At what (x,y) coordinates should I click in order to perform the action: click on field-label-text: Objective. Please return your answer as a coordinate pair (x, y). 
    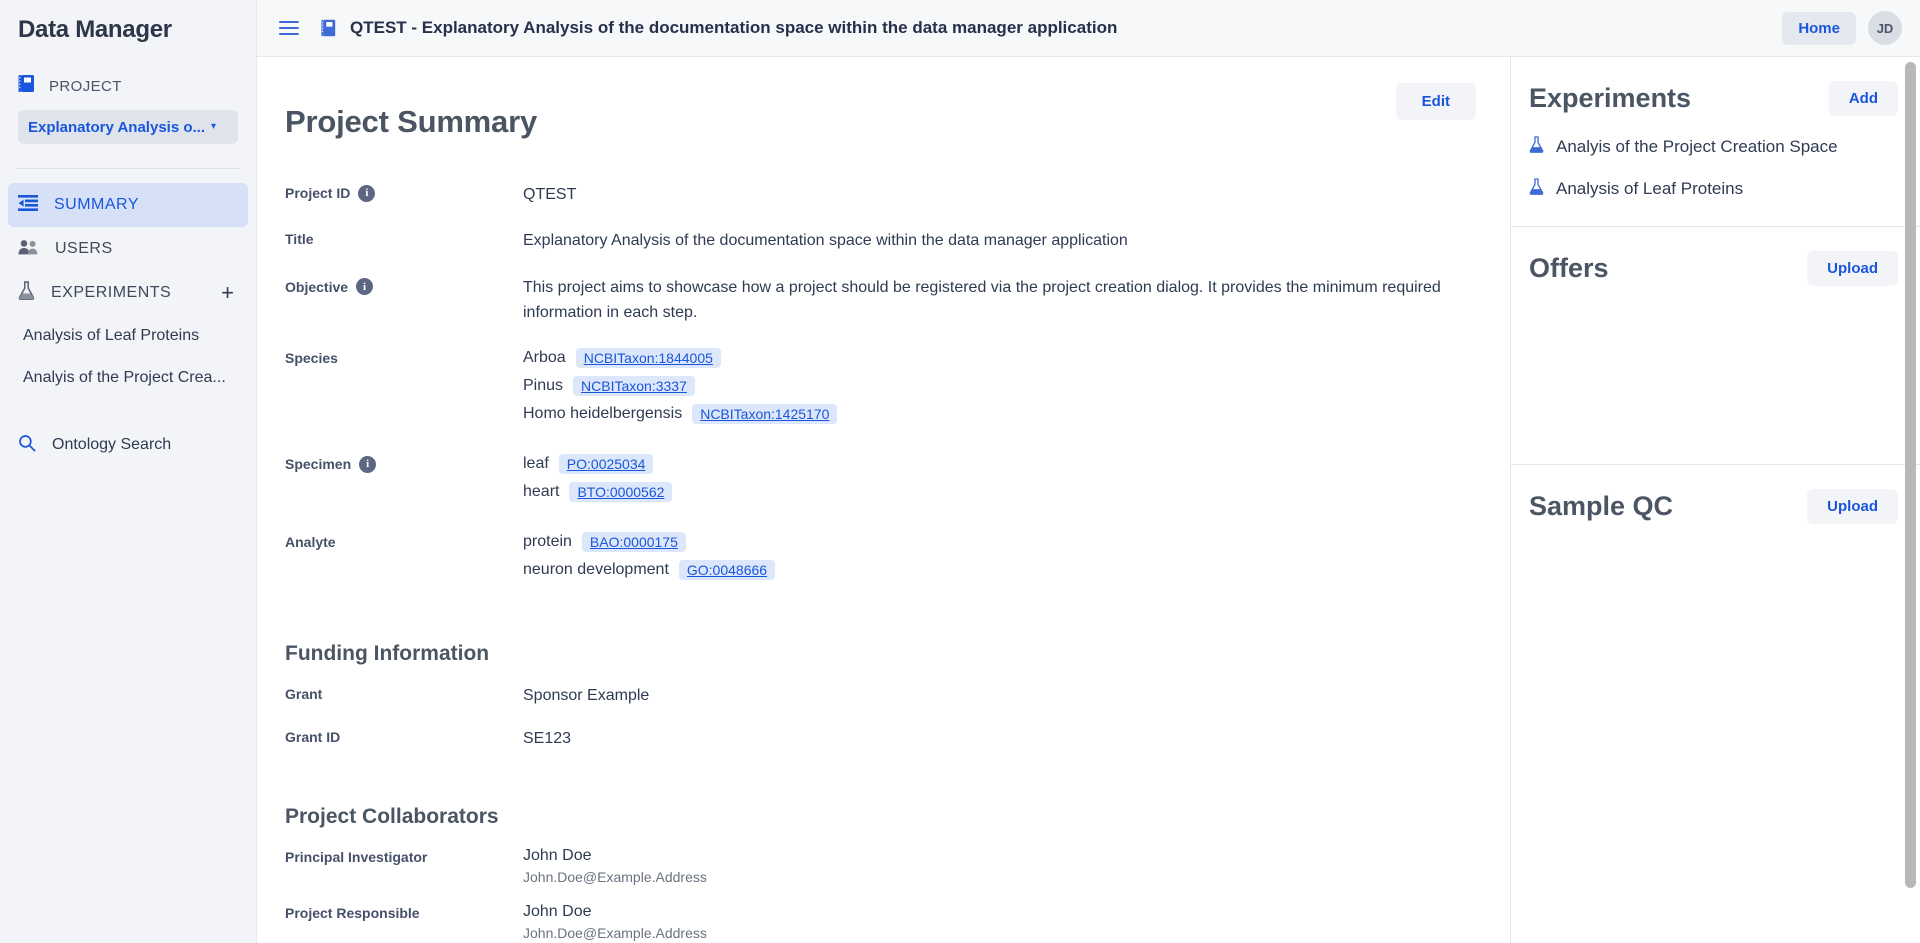
    Looking at the image, I should click on (317, 286).